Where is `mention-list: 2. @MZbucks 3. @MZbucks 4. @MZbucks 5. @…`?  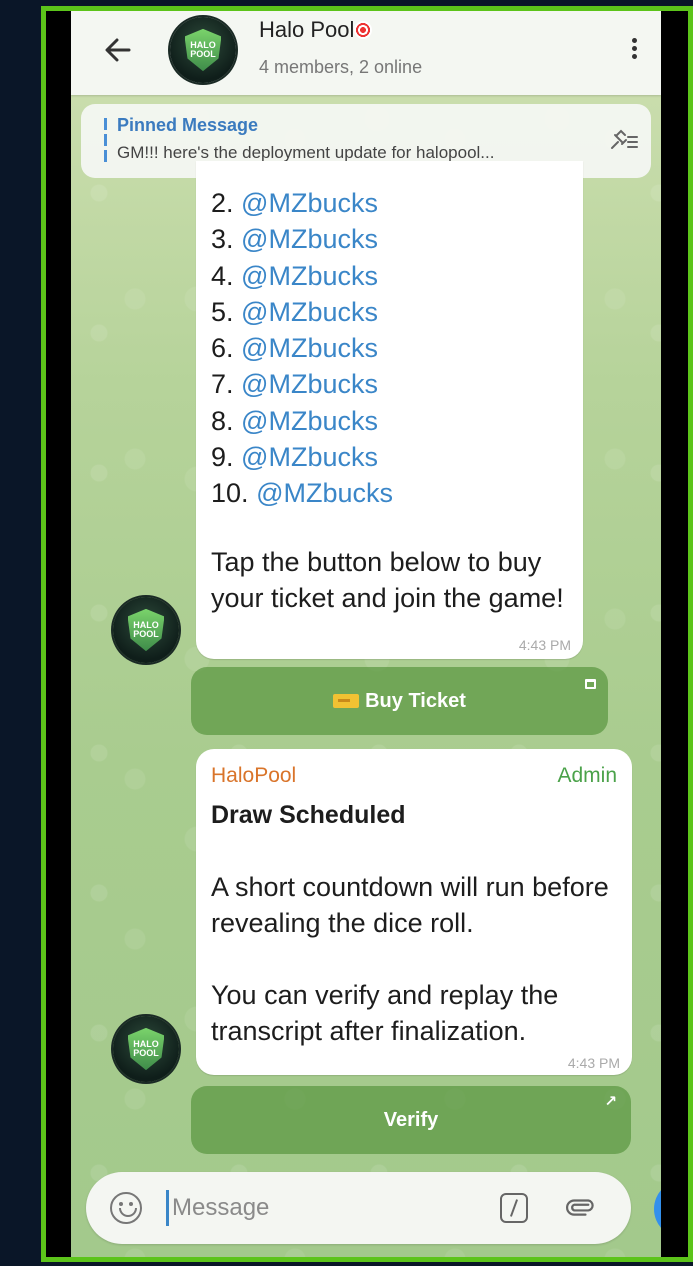 mention-list: 2. @MZbucks 3. @MZbucks 4. @MZbucks 5. @… is located at coordinates (302, 348).